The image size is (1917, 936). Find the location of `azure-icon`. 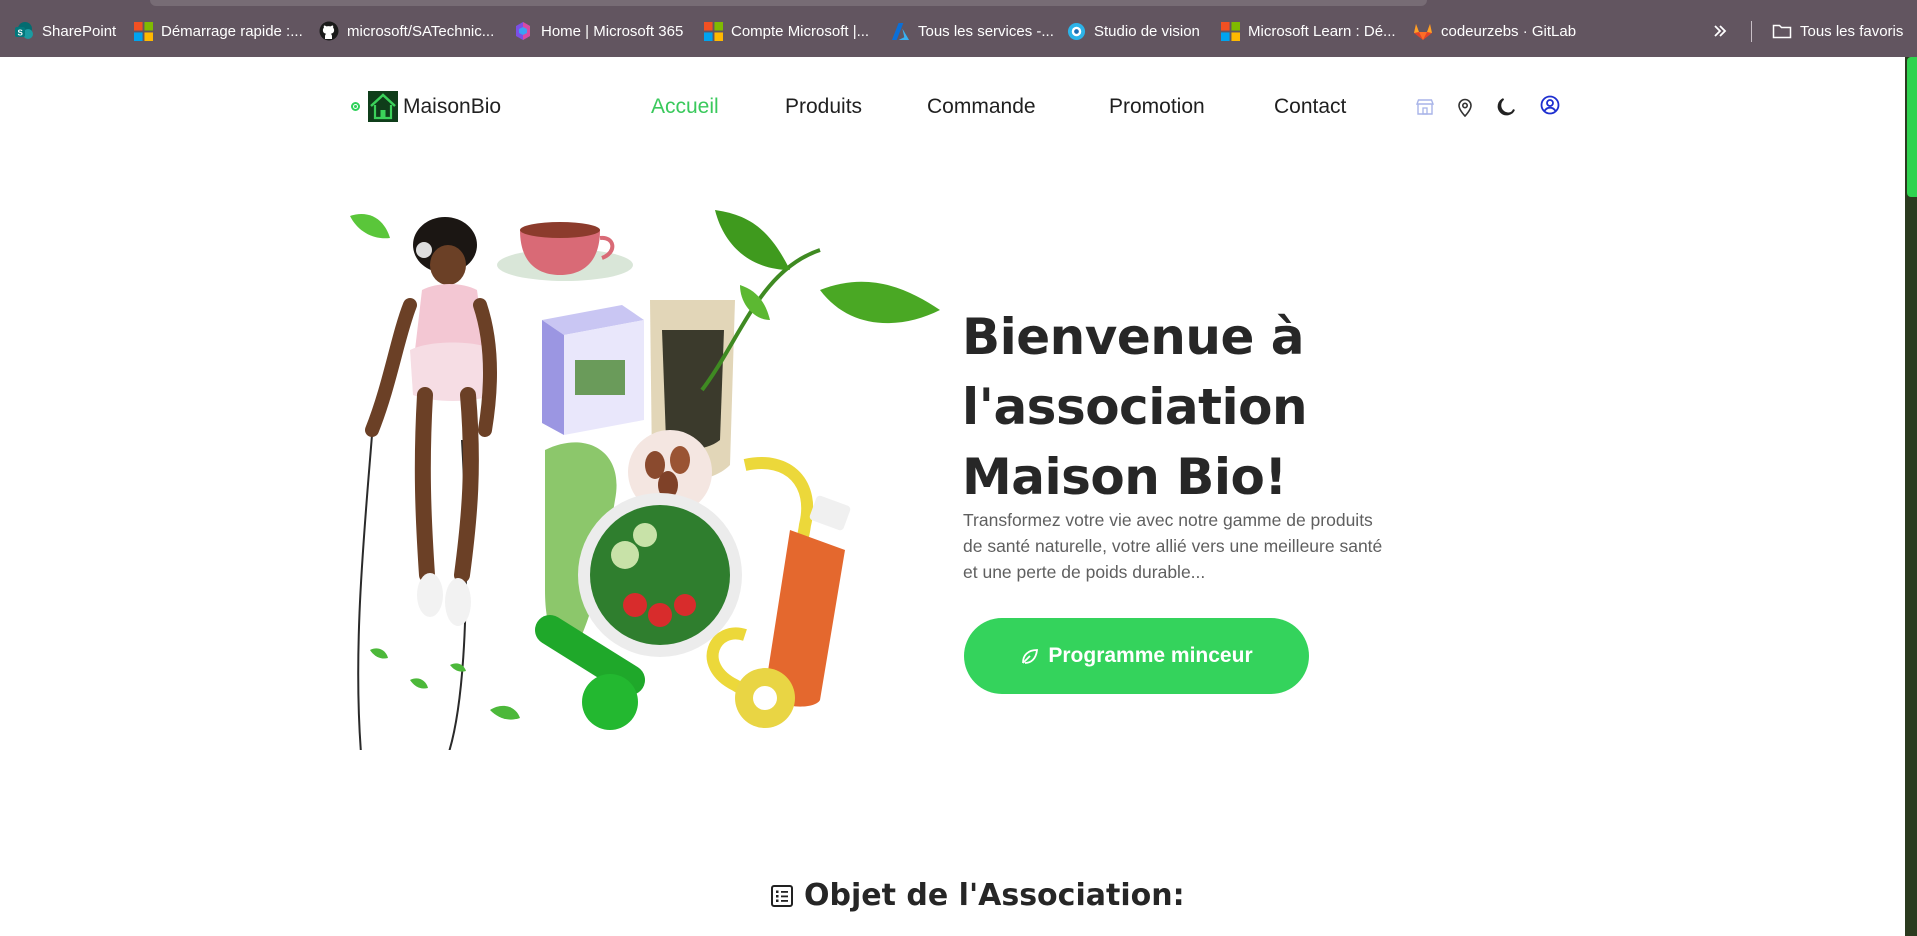

azure-icon is located at coordinates (900, 31).